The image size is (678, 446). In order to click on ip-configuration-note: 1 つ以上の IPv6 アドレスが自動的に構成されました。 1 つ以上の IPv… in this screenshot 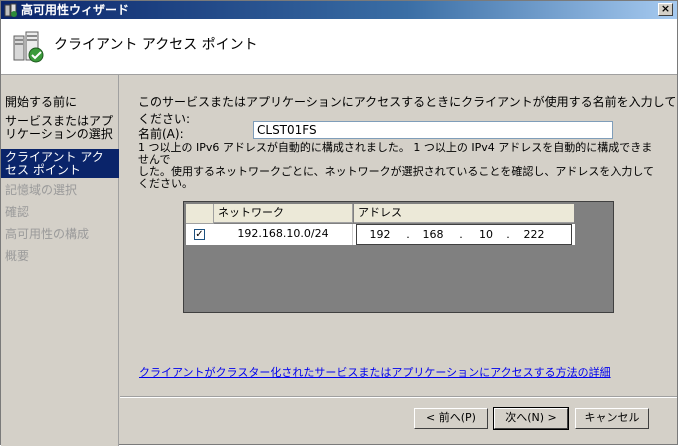, I will do `click(398, 166)`.